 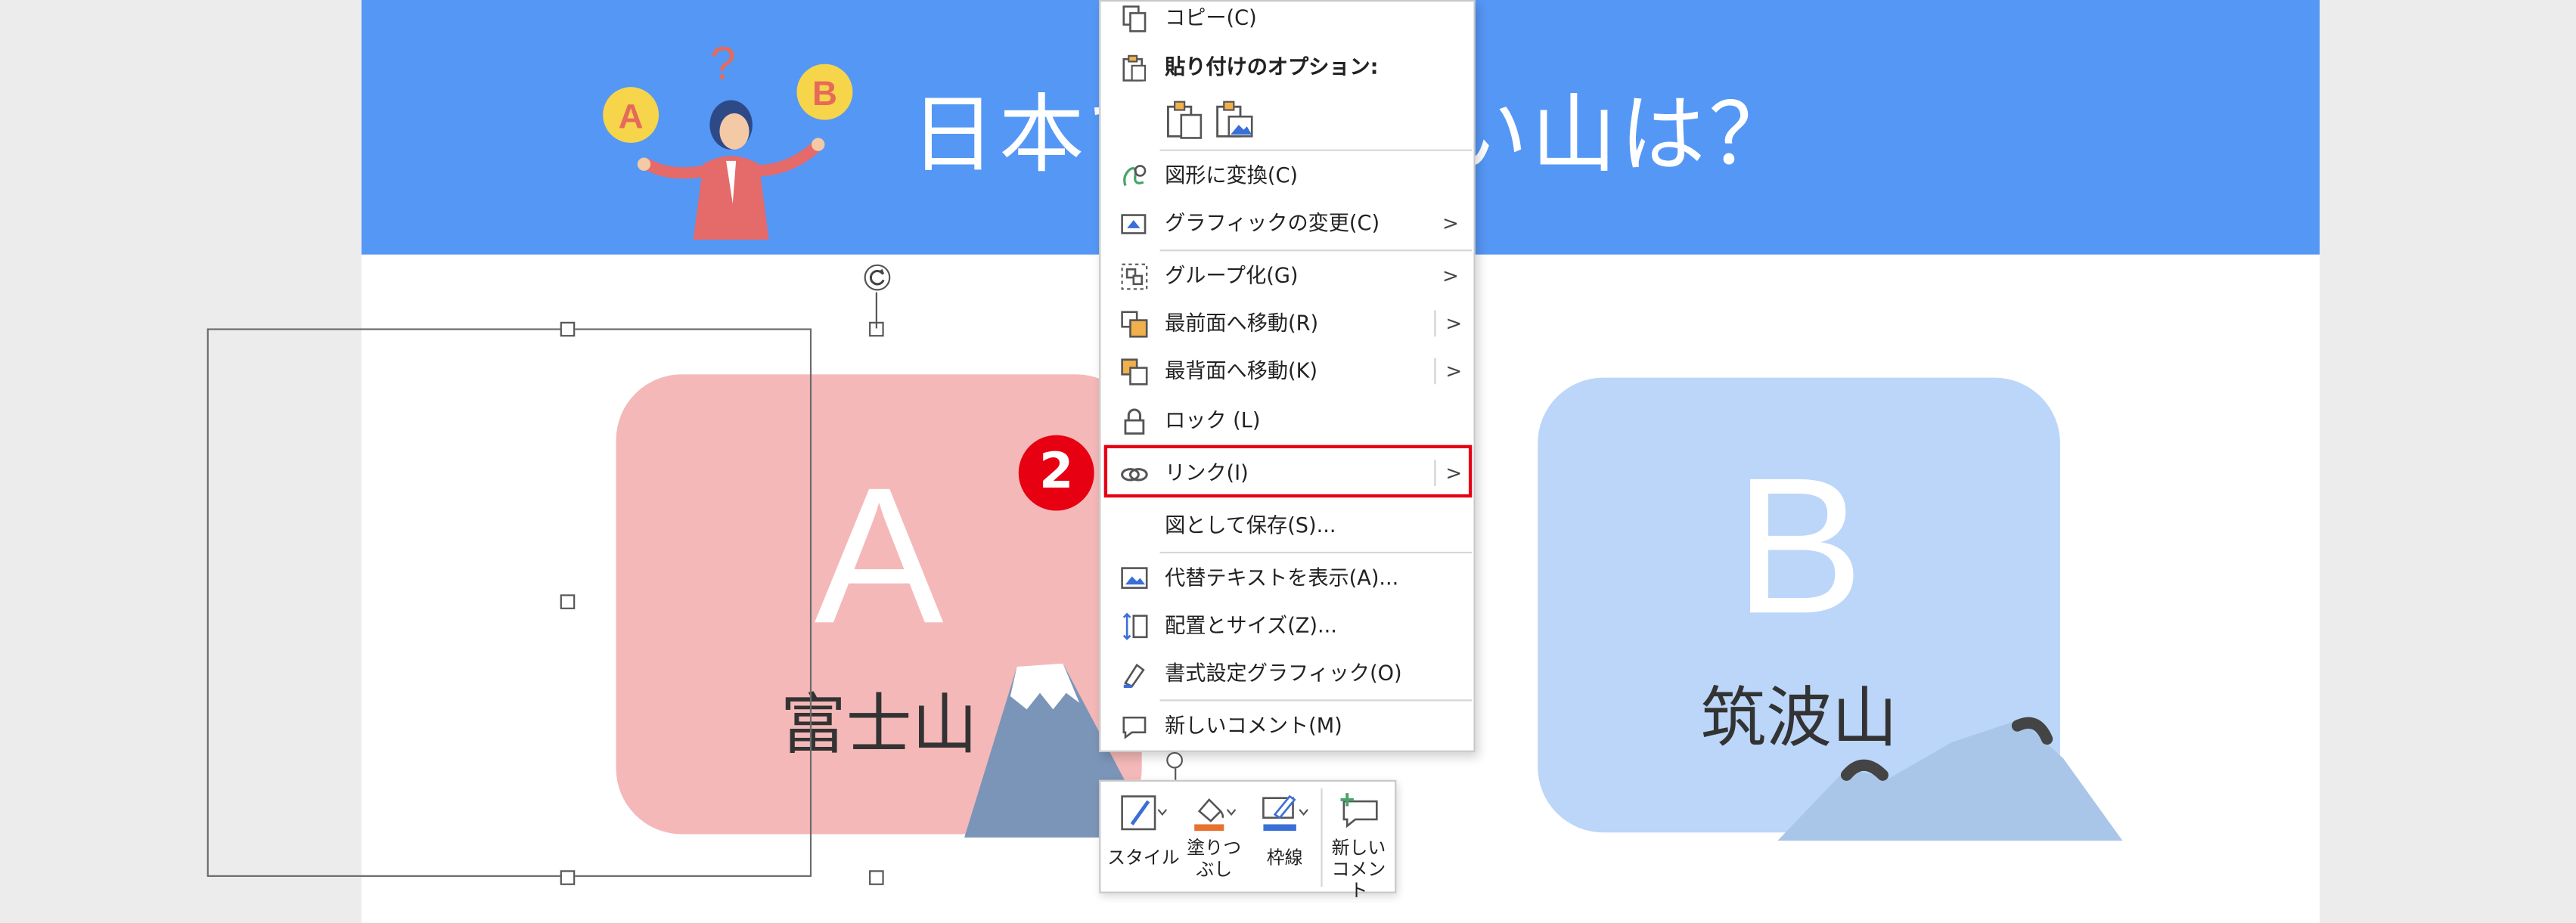 What do you see at coordinates (1213, 419) in the screenshot?
I see `menu-item-label: ロック (L)` at bounding box center [1213, 419].